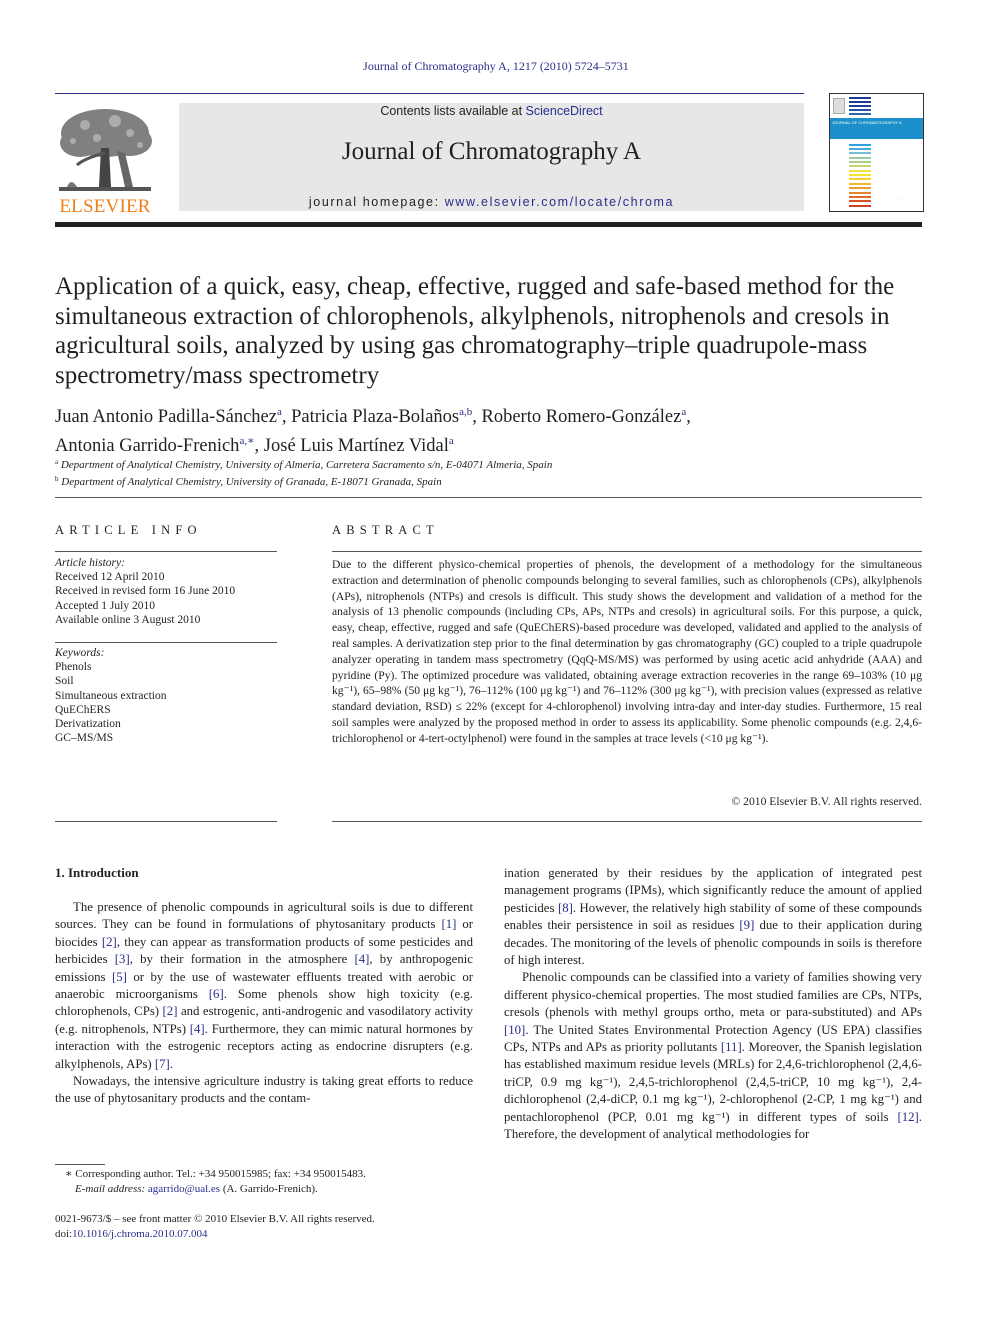 The height and width of the screenshot is (1323, 992). What do you see at coordinates (145, 591) in the screenshot?
I see `history-item: Received in revised form 16 June 2010` at bounding box center [145, 591].